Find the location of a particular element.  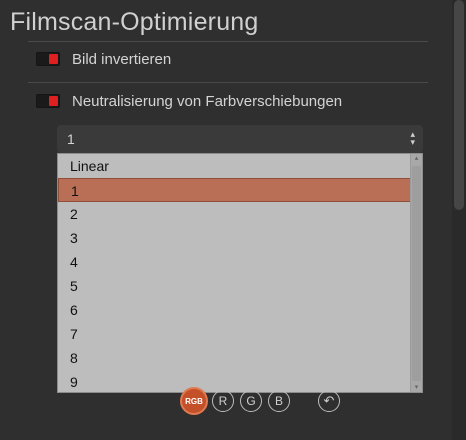

channel-rgb-button: RGB is located at coordinates (194, 401).